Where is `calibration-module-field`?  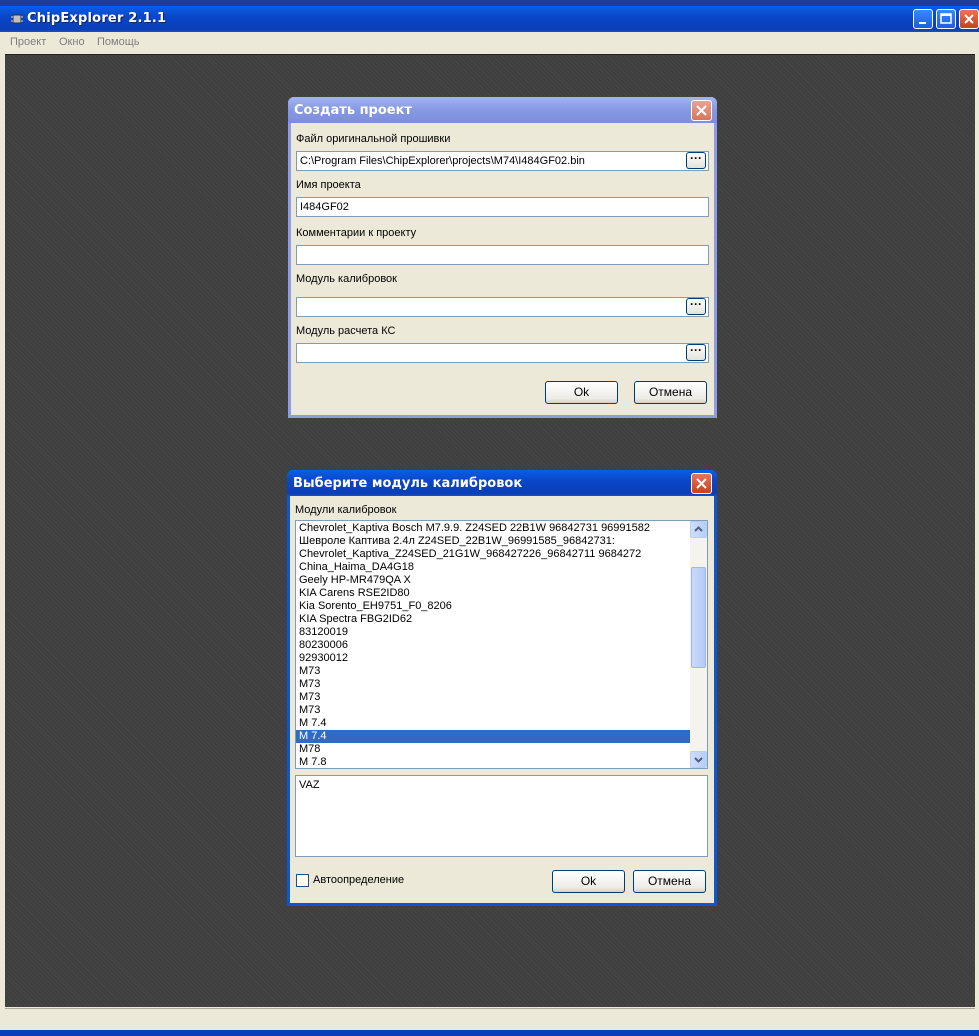
calibration-module-field is located at coordinates (502, 307).